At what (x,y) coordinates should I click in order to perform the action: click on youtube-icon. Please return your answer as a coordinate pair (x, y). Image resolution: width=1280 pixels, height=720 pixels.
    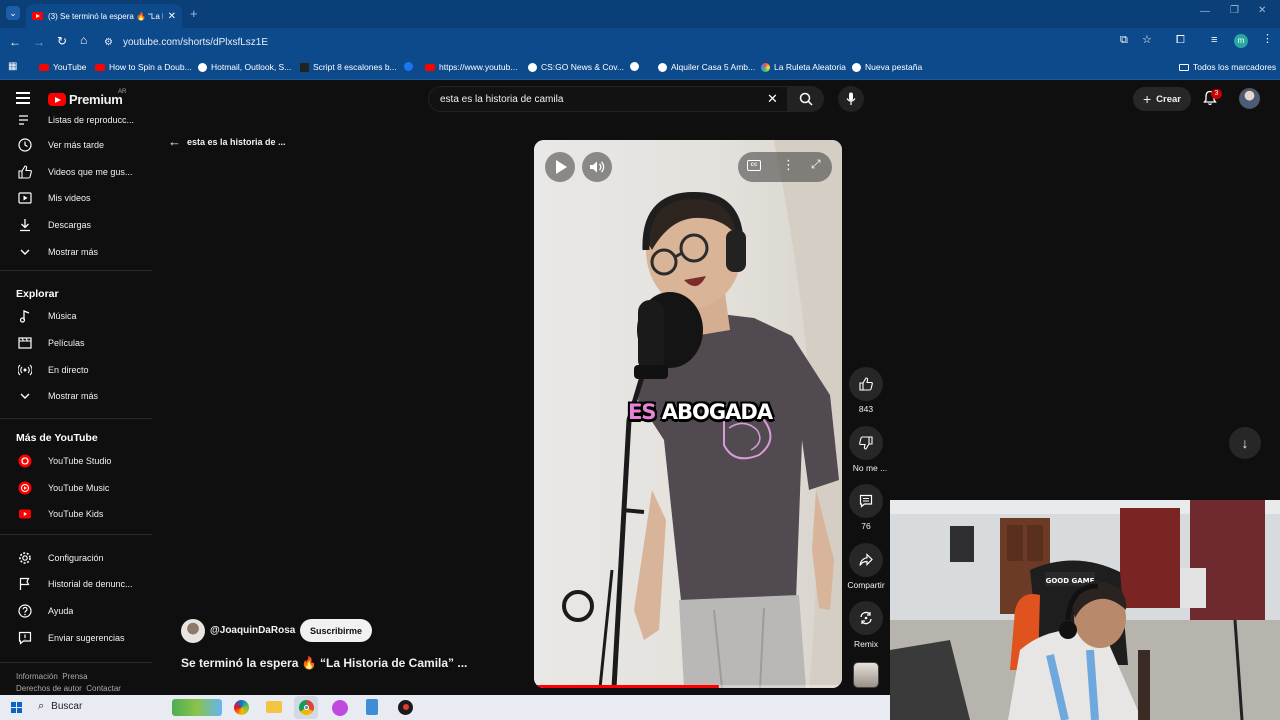
    Looking at the image, I should click on (100, 67).